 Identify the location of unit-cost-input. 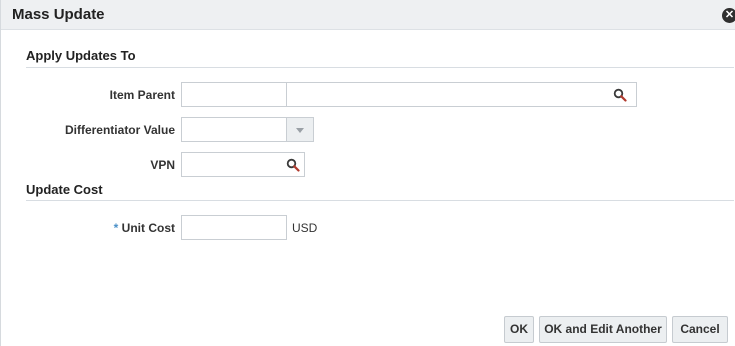
(234, 227).